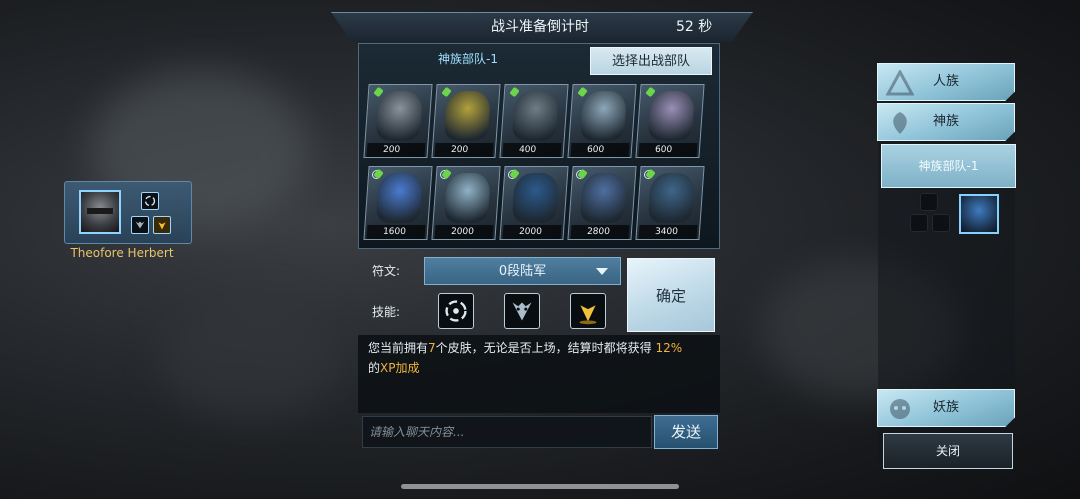 The width and height of the screenshot is (1080, 499). Describe the element at coordinates (651, 61) in the screenshot. I see `select-team-button: 选择出战部队` at that location.